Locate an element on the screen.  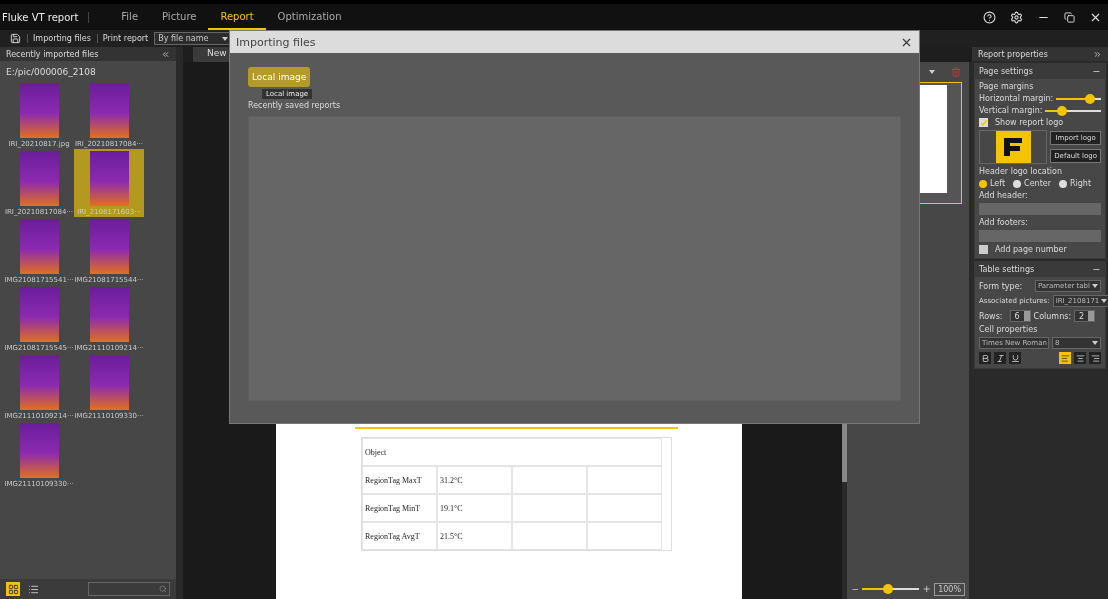
checkbox-label: Show report logo is located at coordinates (1029, 122).